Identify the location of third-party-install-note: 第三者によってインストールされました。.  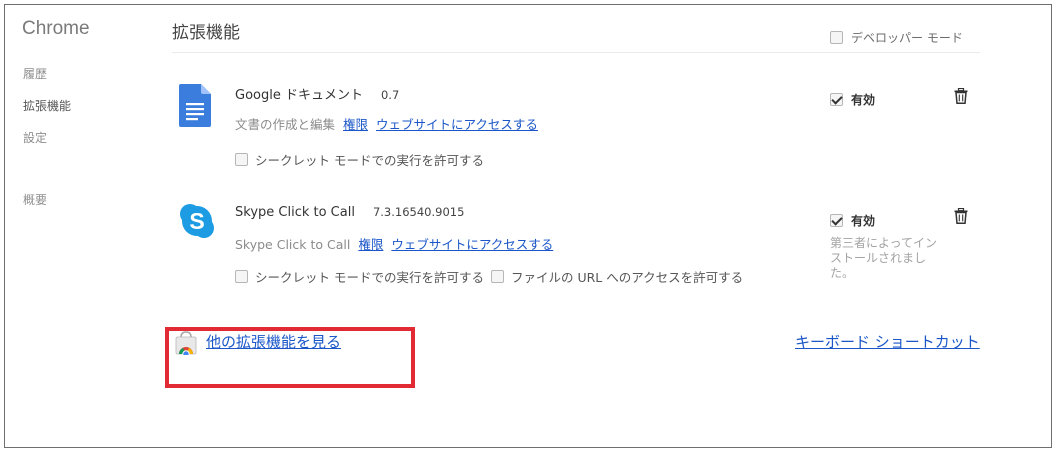
(884, 258).